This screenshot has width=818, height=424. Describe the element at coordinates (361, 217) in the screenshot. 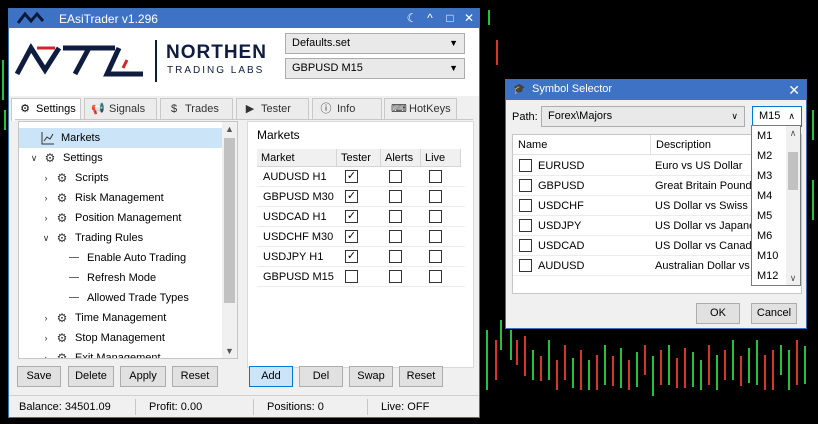

I see `market-row: USDCAD H1 ✓` at that location.